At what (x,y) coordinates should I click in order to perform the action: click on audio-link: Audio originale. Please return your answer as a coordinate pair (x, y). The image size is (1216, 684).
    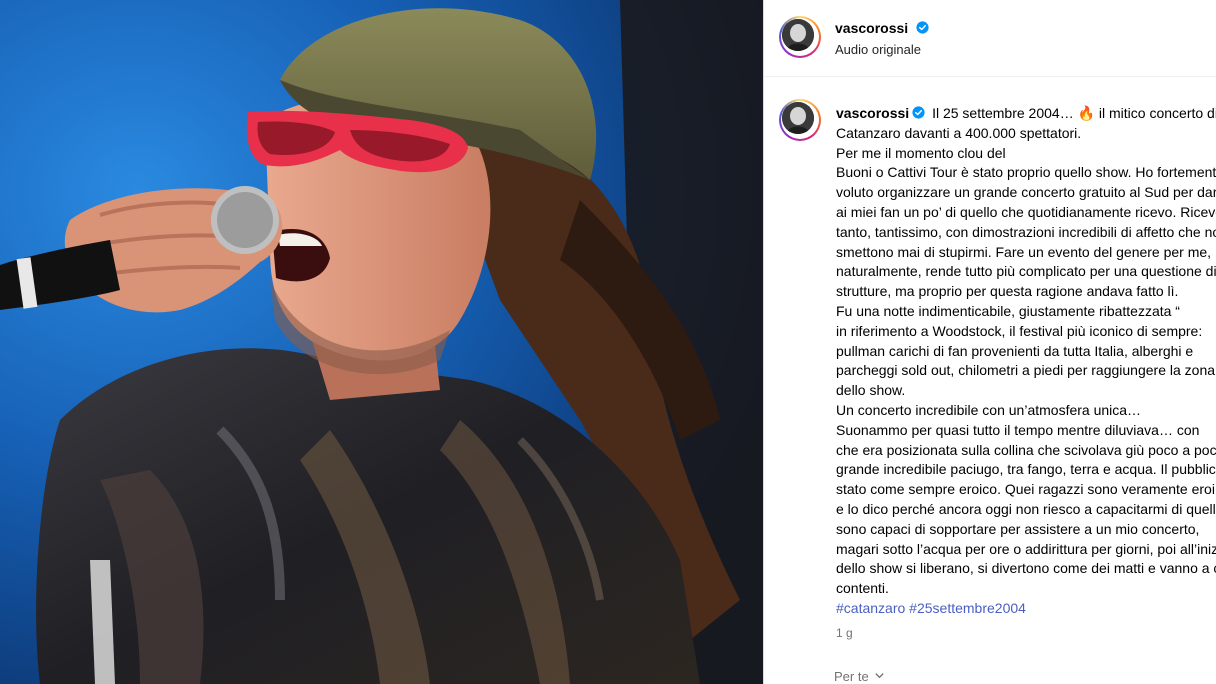
    Looking at the image, I should click on (878, 49).